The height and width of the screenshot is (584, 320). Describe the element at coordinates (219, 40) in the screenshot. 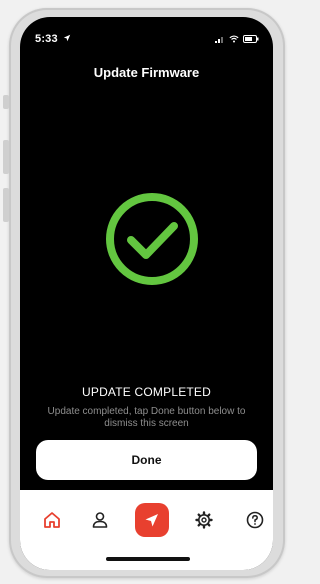

I see `signal-icon` at that location.